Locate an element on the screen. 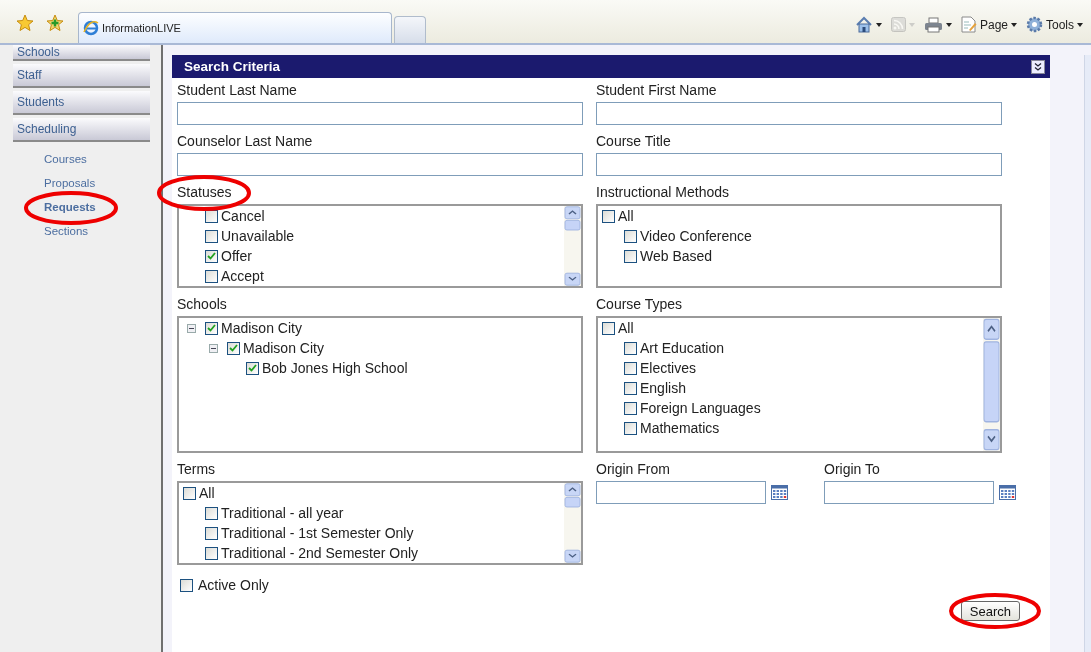  printer-icon is located at coordinates (933, 24).